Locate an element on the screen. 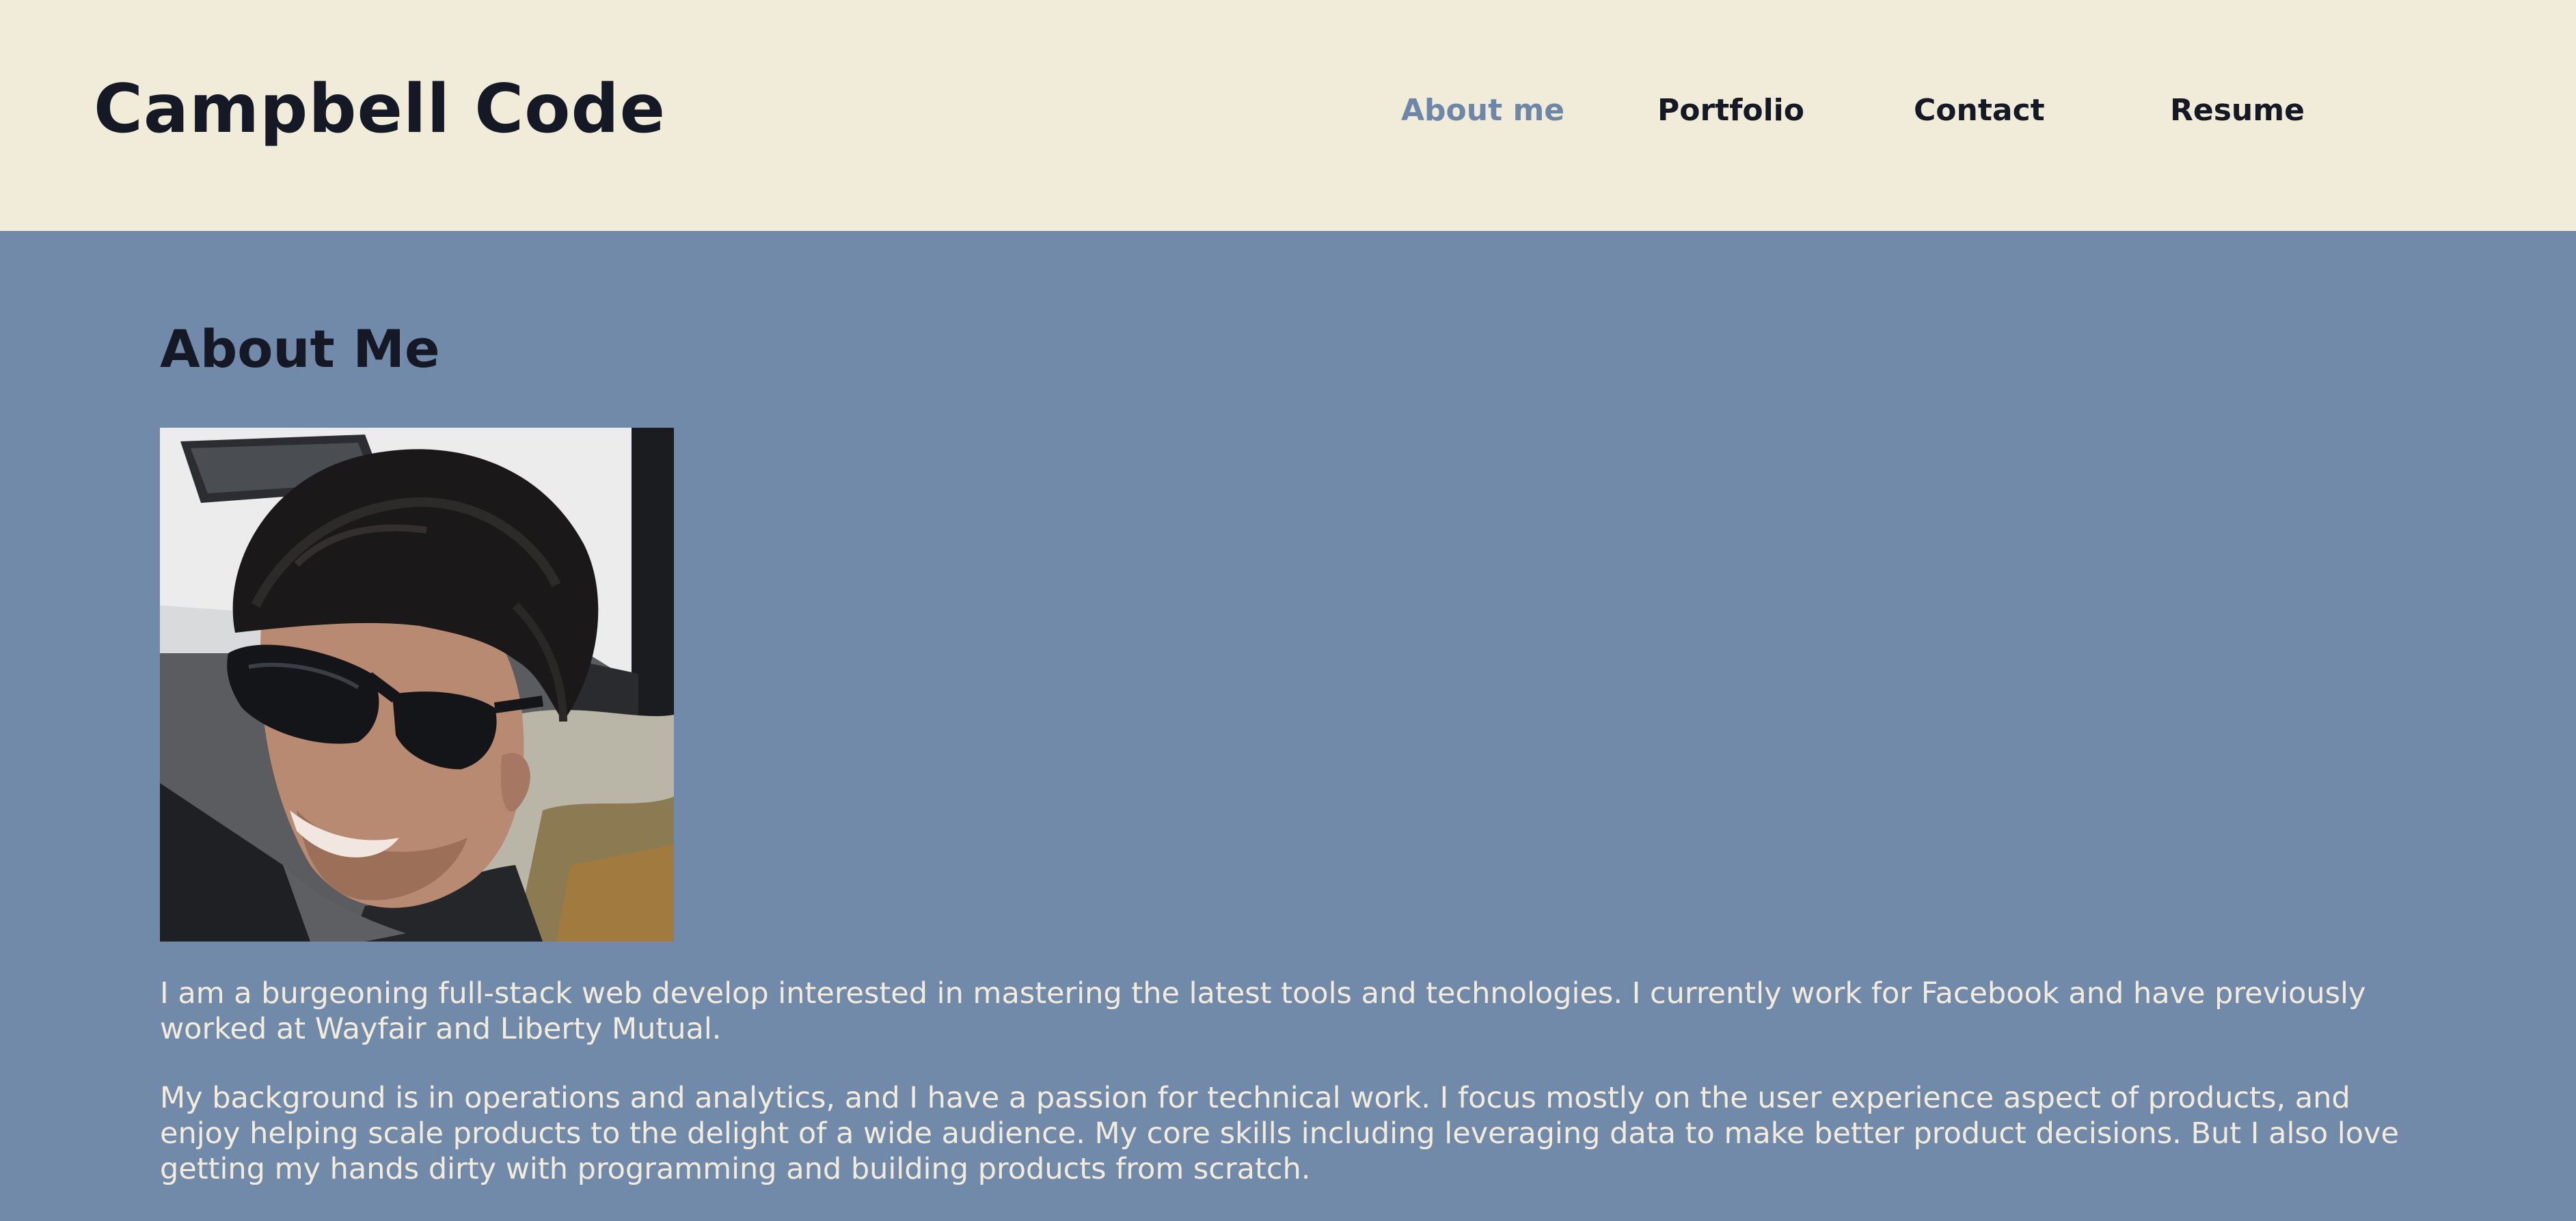 The width and height of the screenshot is (2576, 1221). nav-portfolio: Portfolio is located at coordinates (1730, 111).